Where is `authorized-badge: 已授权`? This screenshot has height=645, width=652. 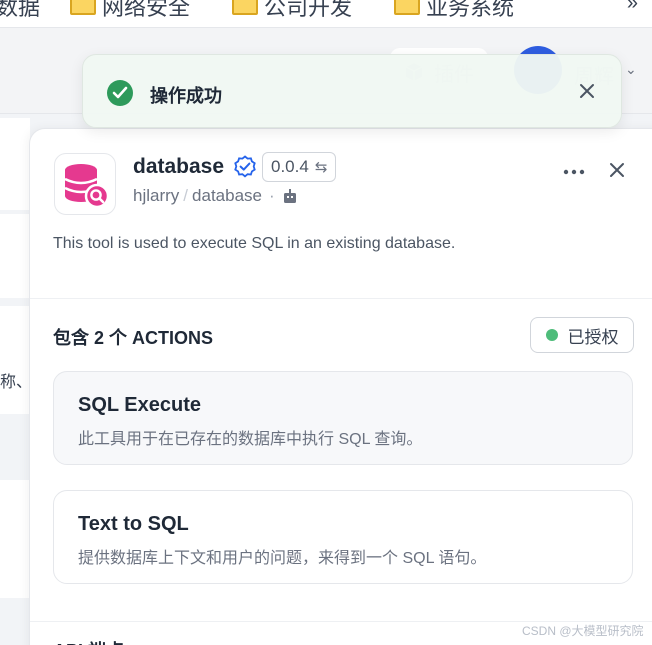
authorized-badge: 已授权 is located at coordinates (582, 335).